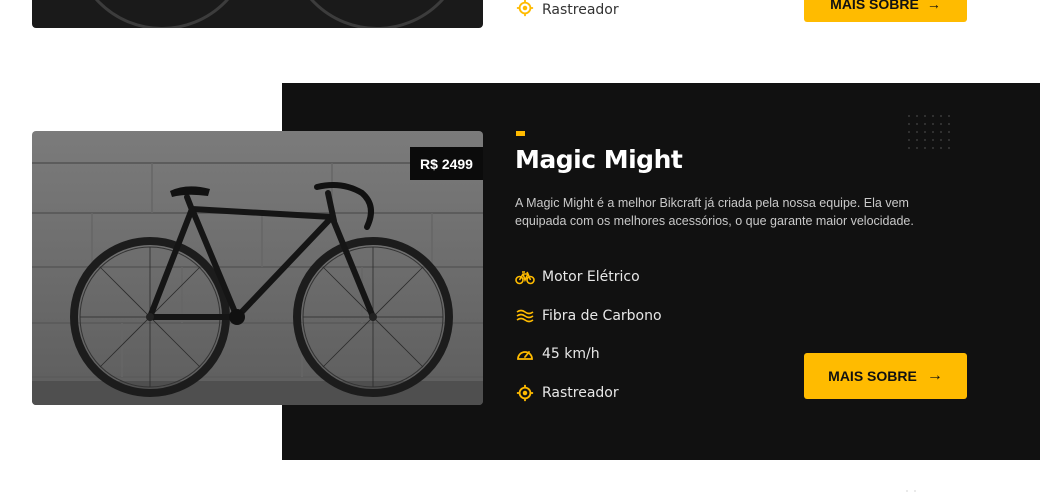  What do you see at coordinates (571, 354) in the screenshot?
I see `feature-label: 45 km/h` at bounding box center [571, 354].